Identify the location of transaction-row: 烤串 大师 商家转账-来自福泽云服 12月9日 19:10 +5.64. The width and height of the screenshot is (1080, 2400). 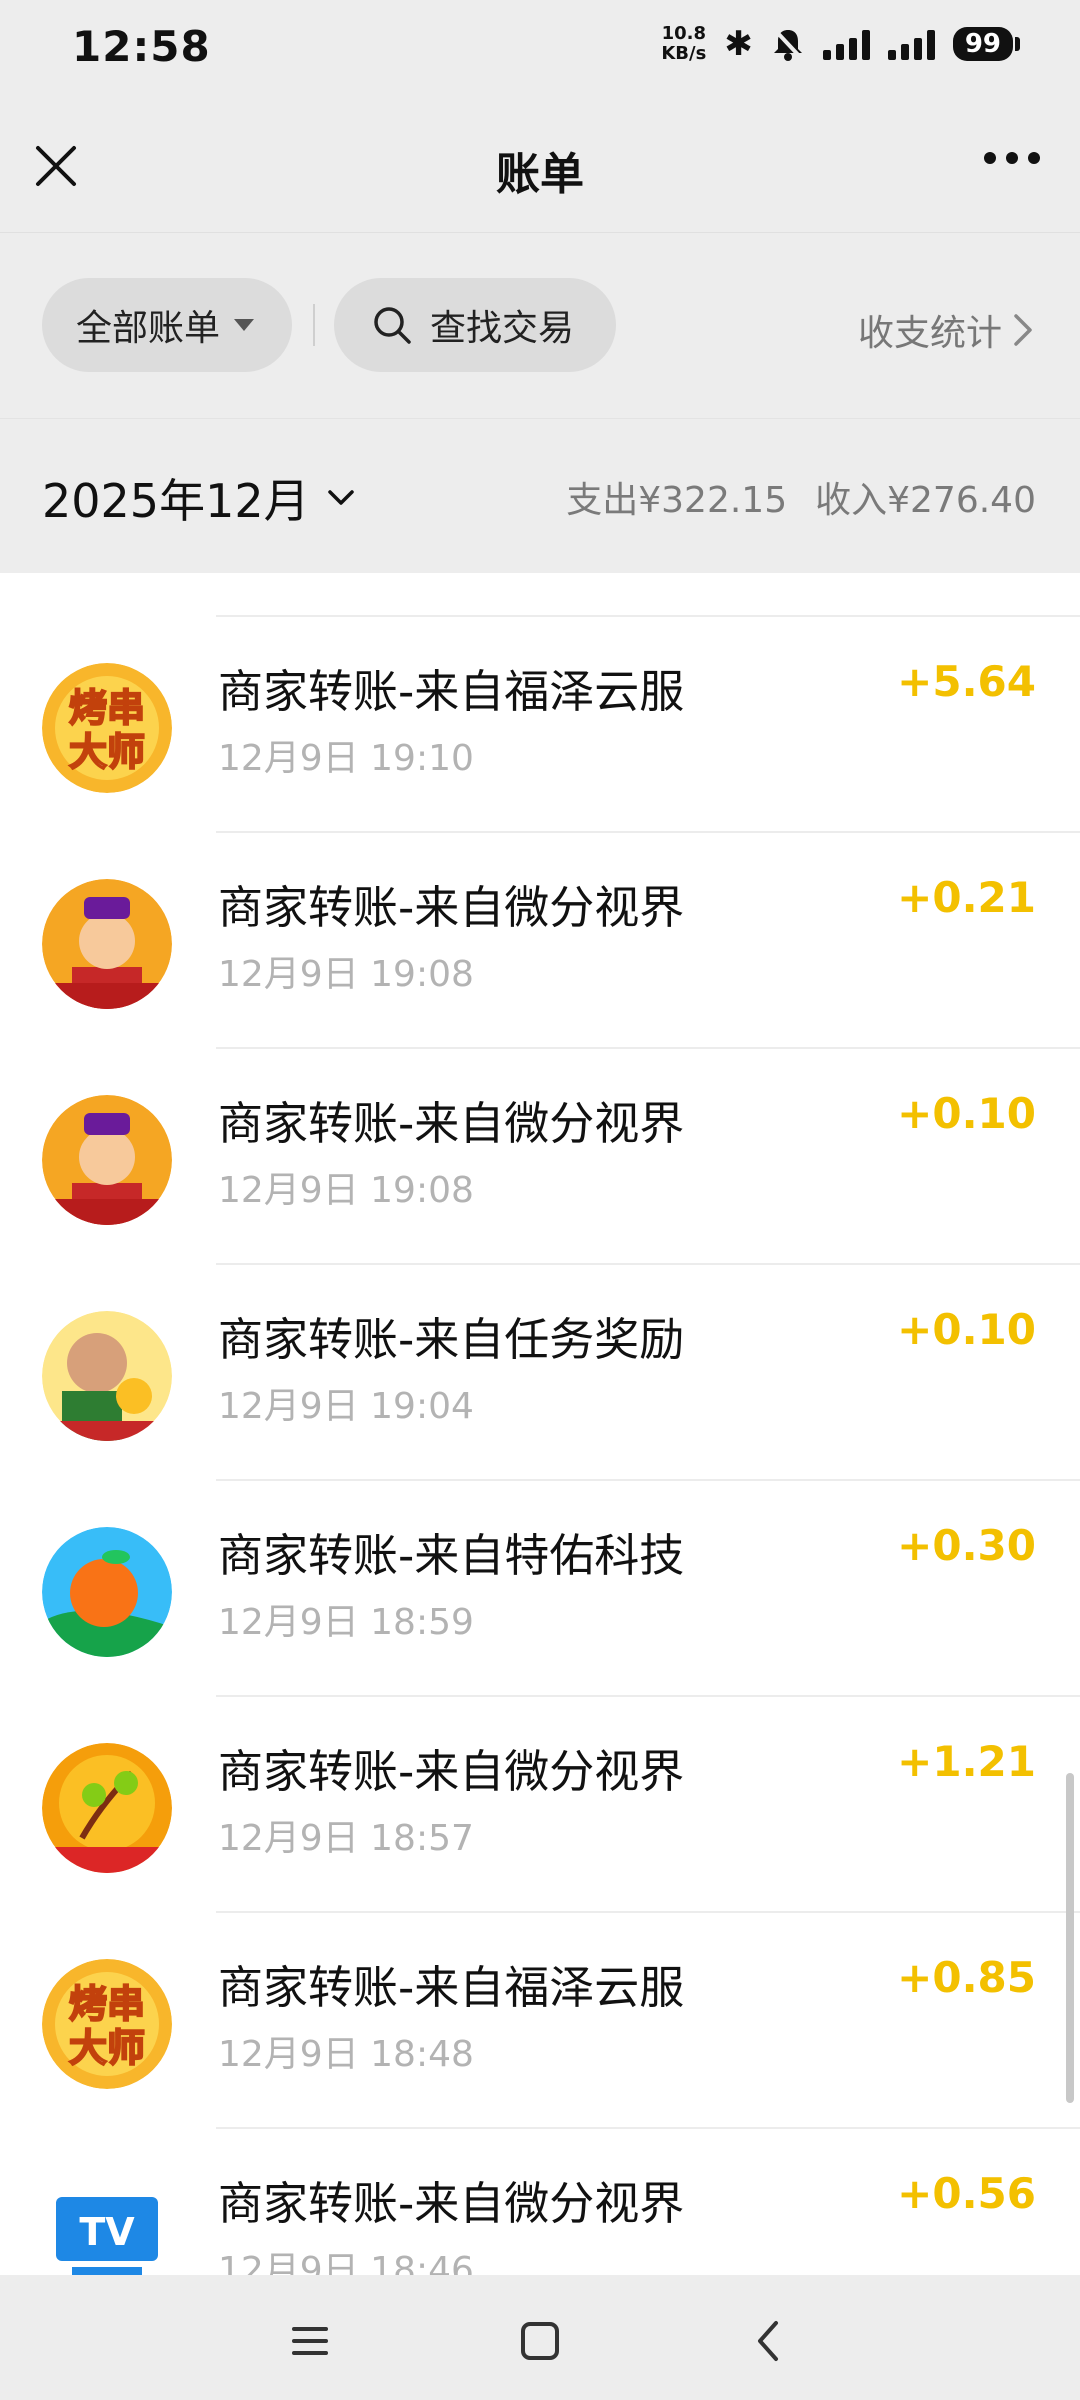
(540, 724).